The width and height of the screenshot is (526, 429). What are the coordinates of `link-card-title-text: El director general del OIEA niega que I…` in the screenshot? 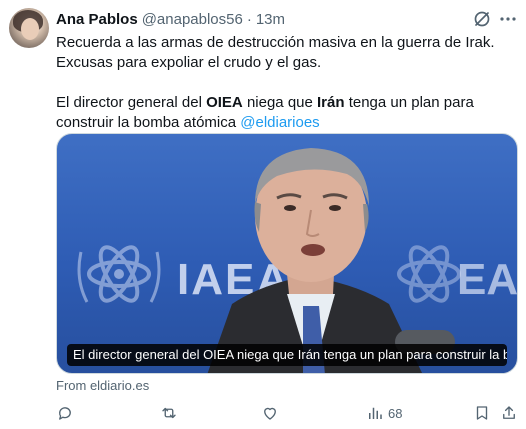 It's located at (290, 354).